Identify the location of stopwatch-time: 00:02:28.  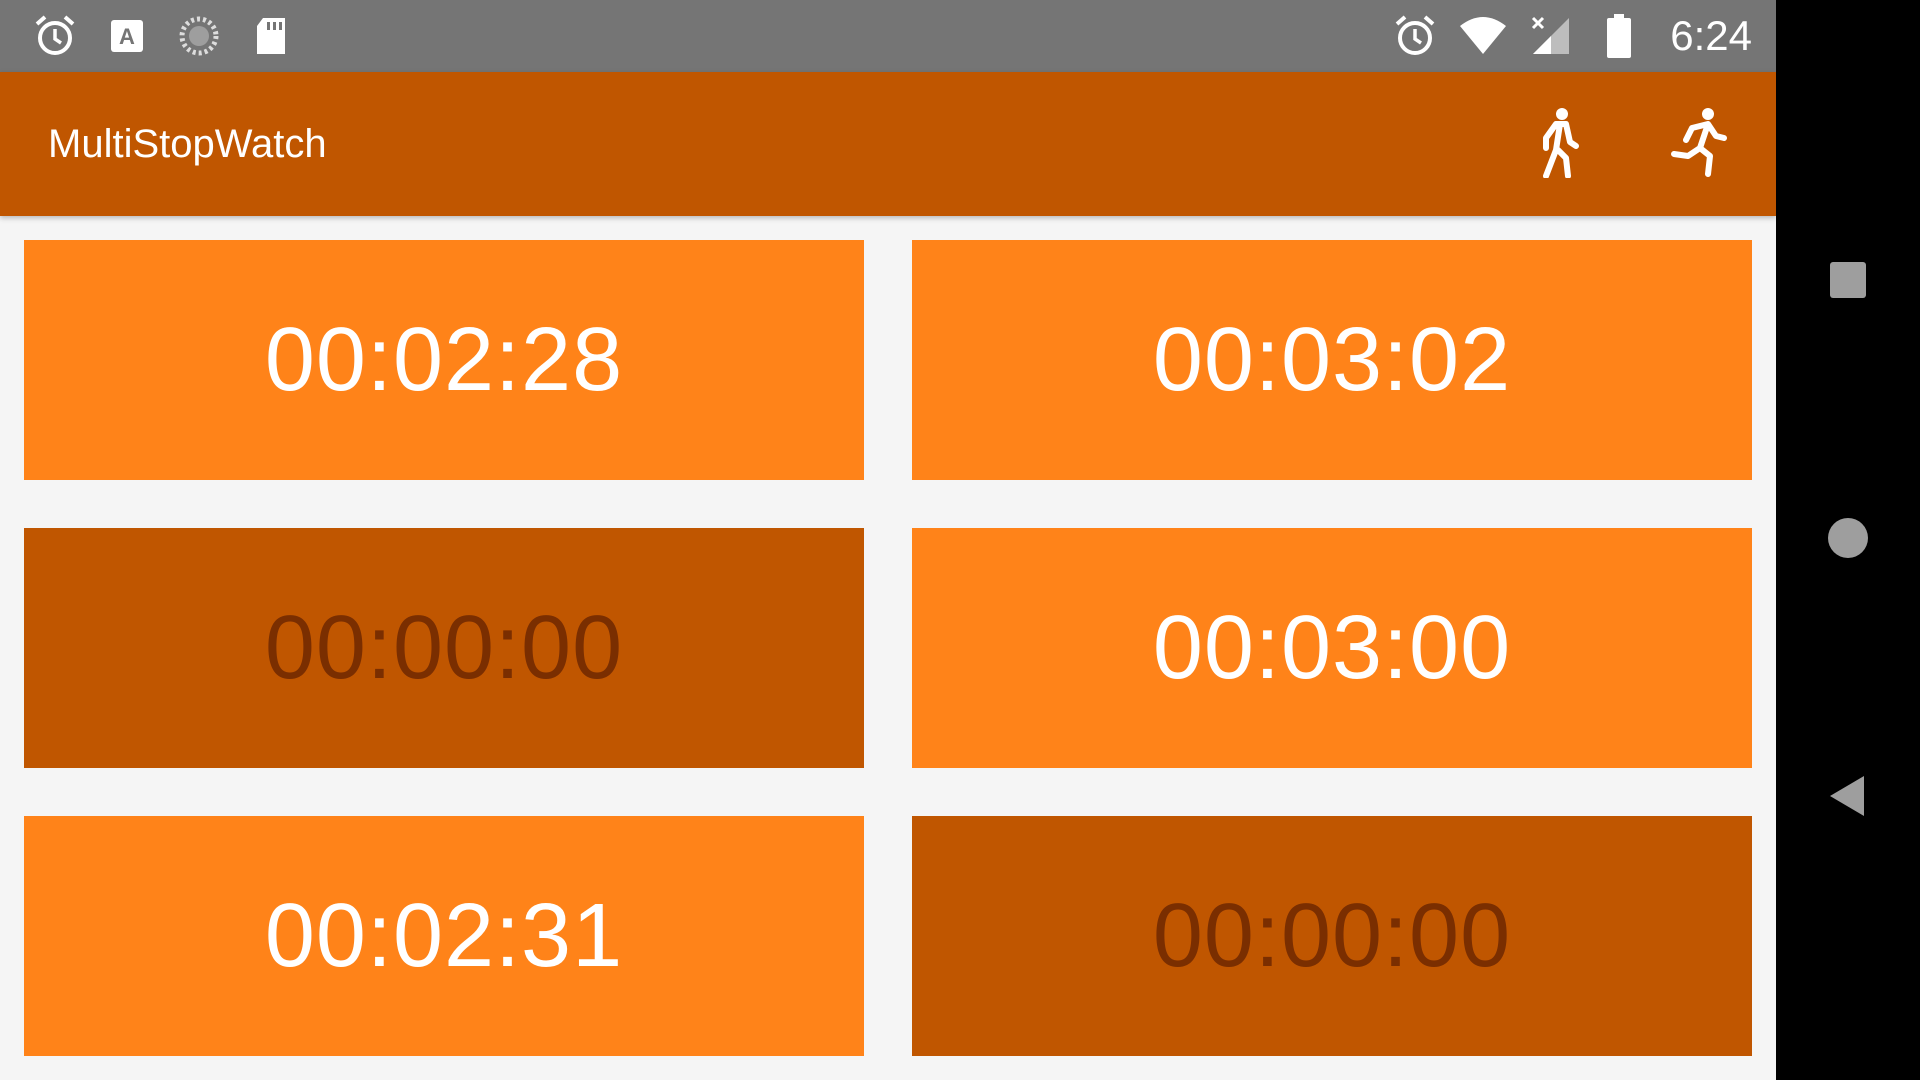
(444, 359).